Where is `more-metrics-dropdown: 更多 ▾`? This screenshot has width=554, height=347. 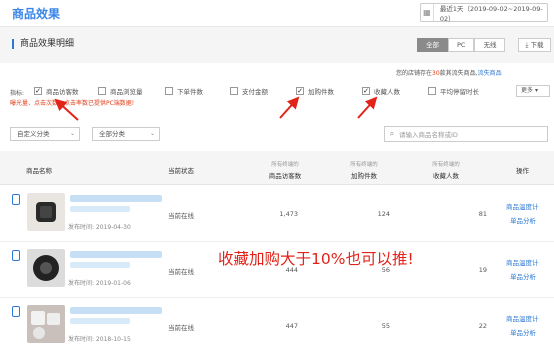 more-metrics-dropdown: 更多 ▾ is located at coordinates (533, 91).